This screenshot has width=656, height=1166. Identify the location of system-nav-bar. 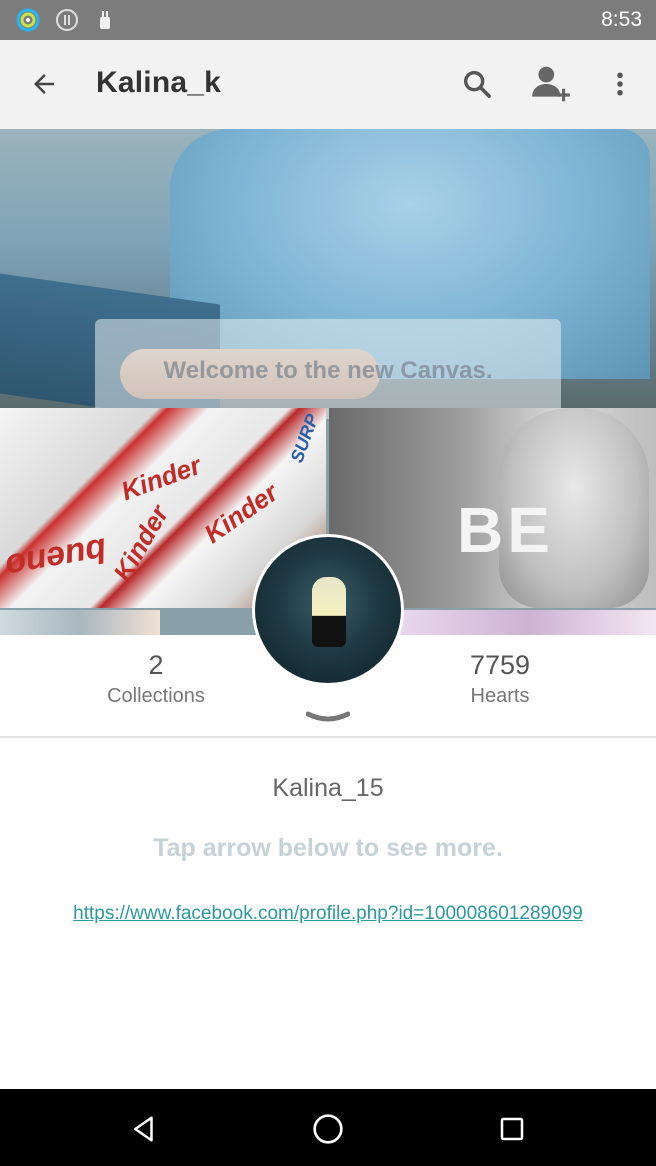
(328, 1127).